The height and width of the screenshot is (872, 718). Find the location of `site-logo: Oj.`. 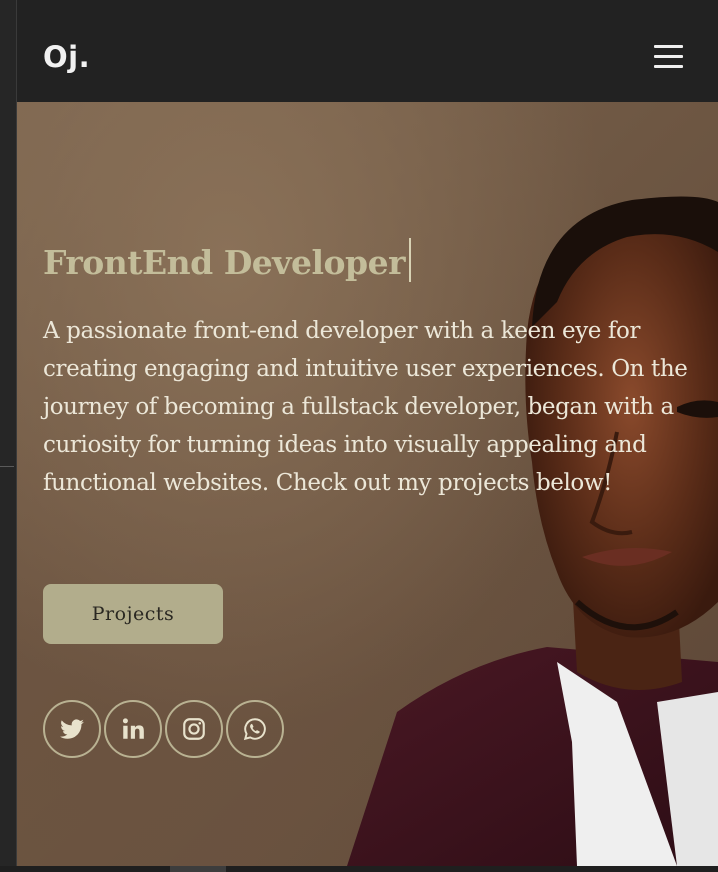

site-logo: Oj. is located at coordinates (66, 57).